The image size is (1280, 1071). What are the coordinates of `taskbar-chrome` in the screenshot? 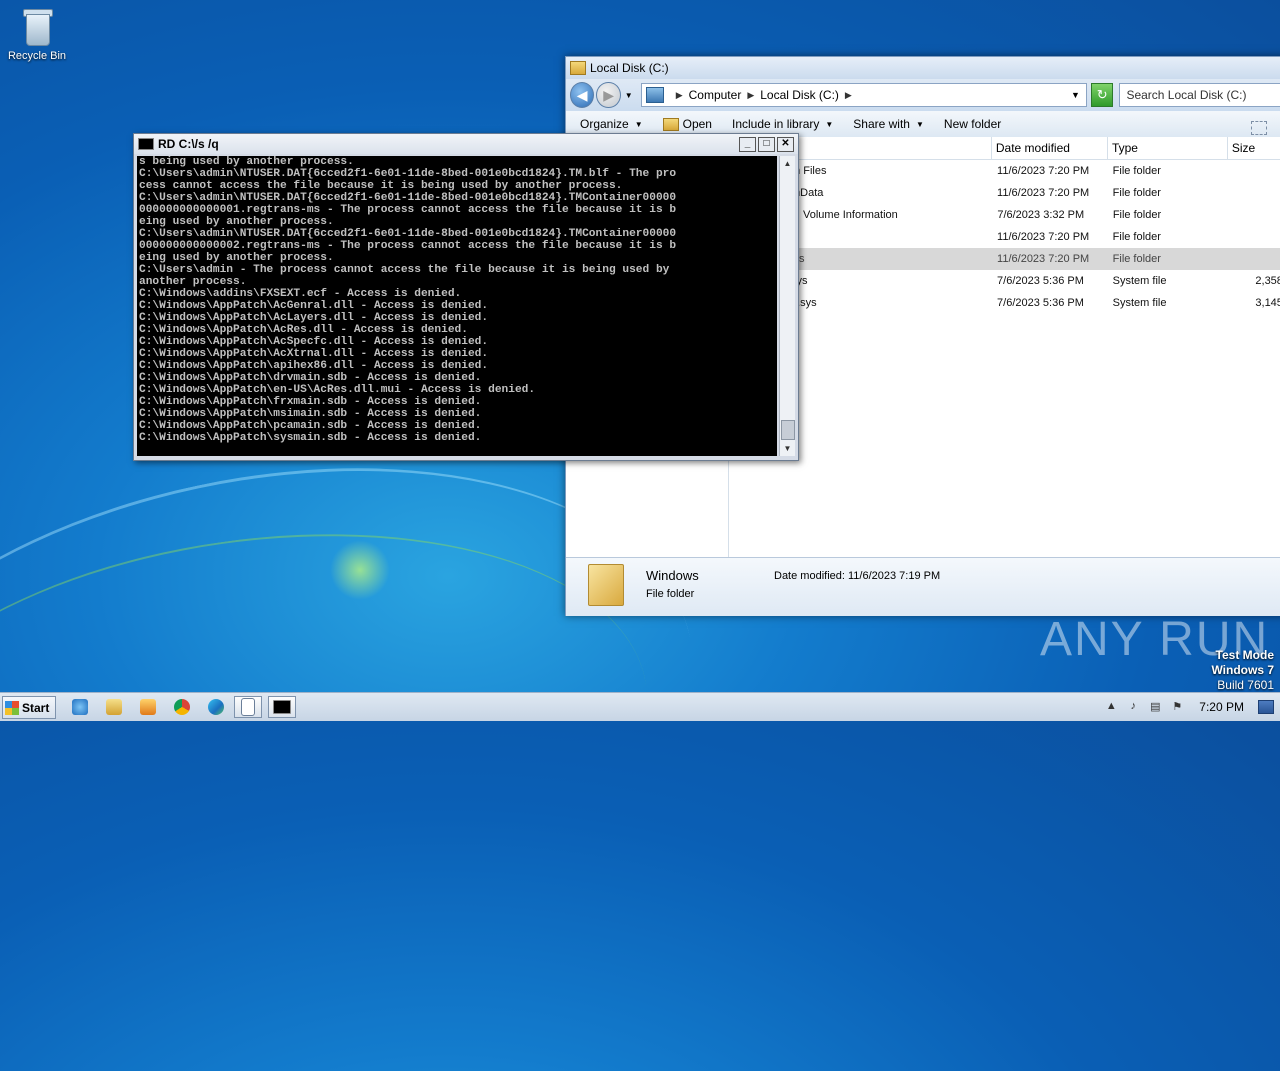 It's located at (182, 707).